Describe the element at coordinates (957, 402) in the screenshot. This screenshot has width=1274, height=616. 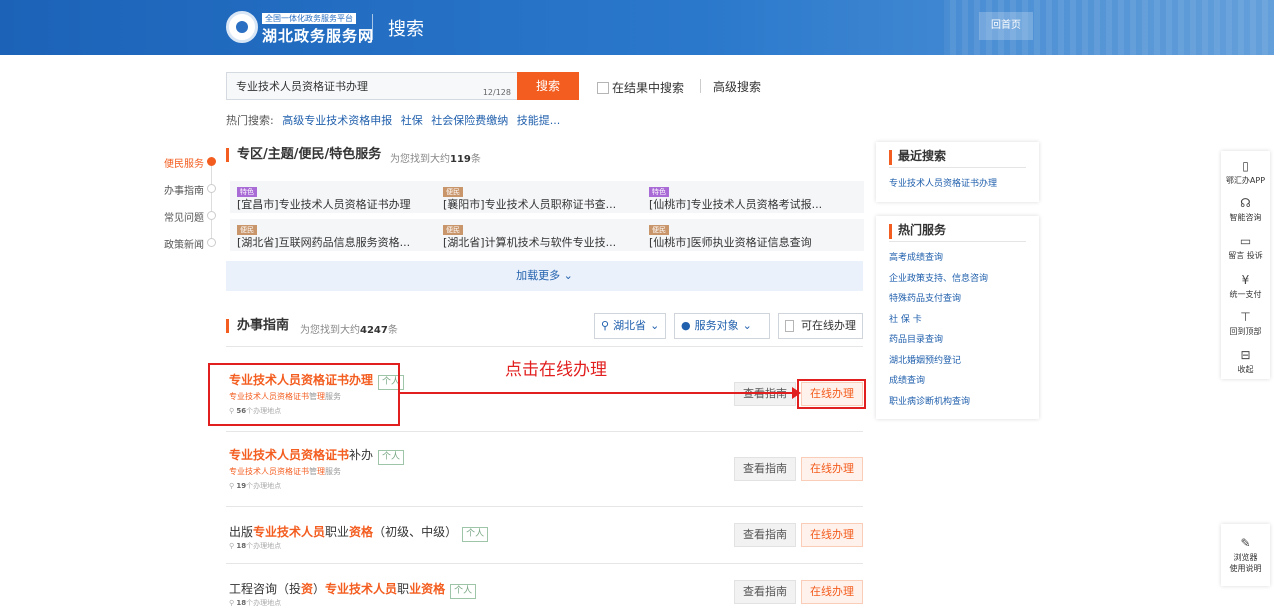
I see `hot-service-link: 职业病诊断机构查询` at that location.